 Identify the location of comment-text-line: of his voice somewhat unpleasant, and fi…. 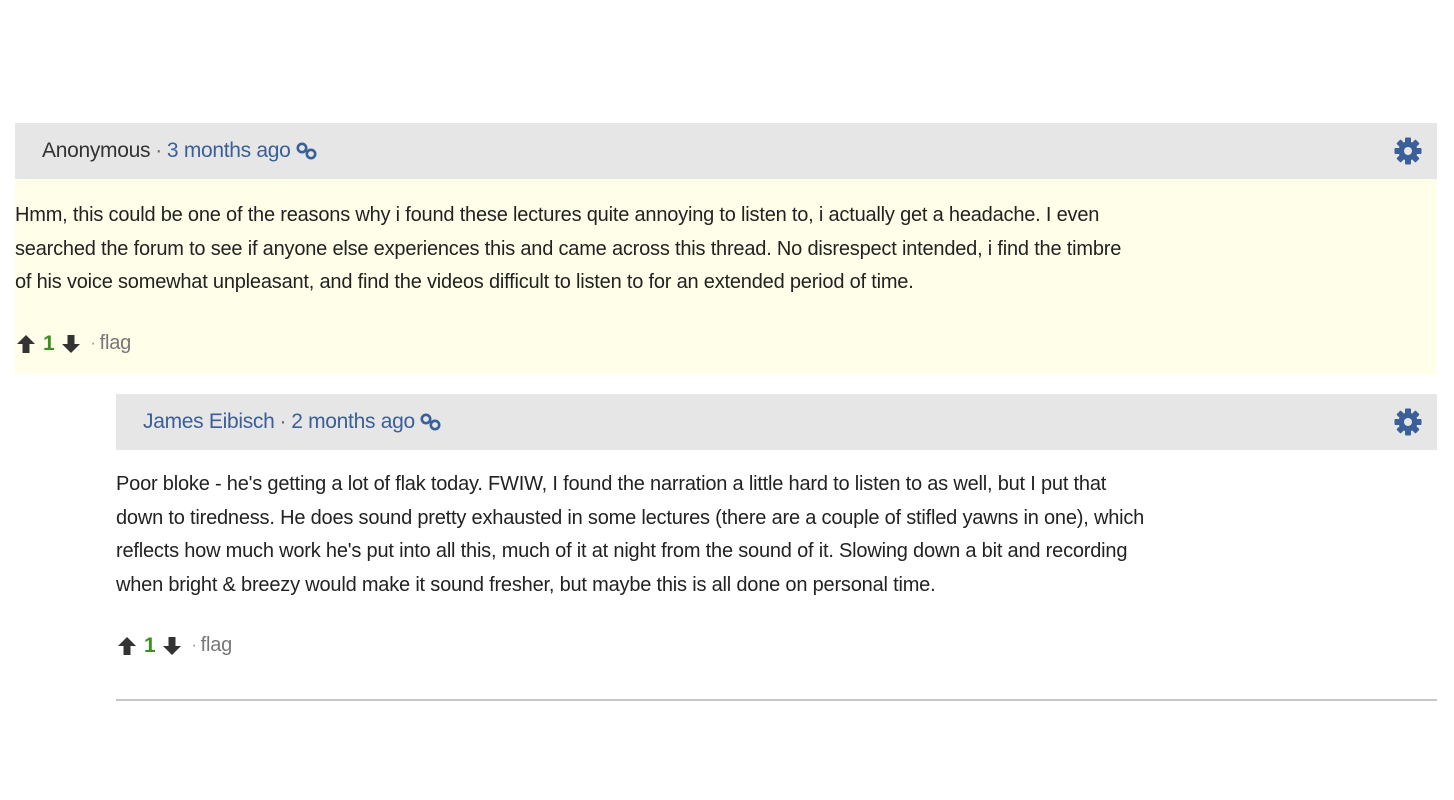
(464, 282).